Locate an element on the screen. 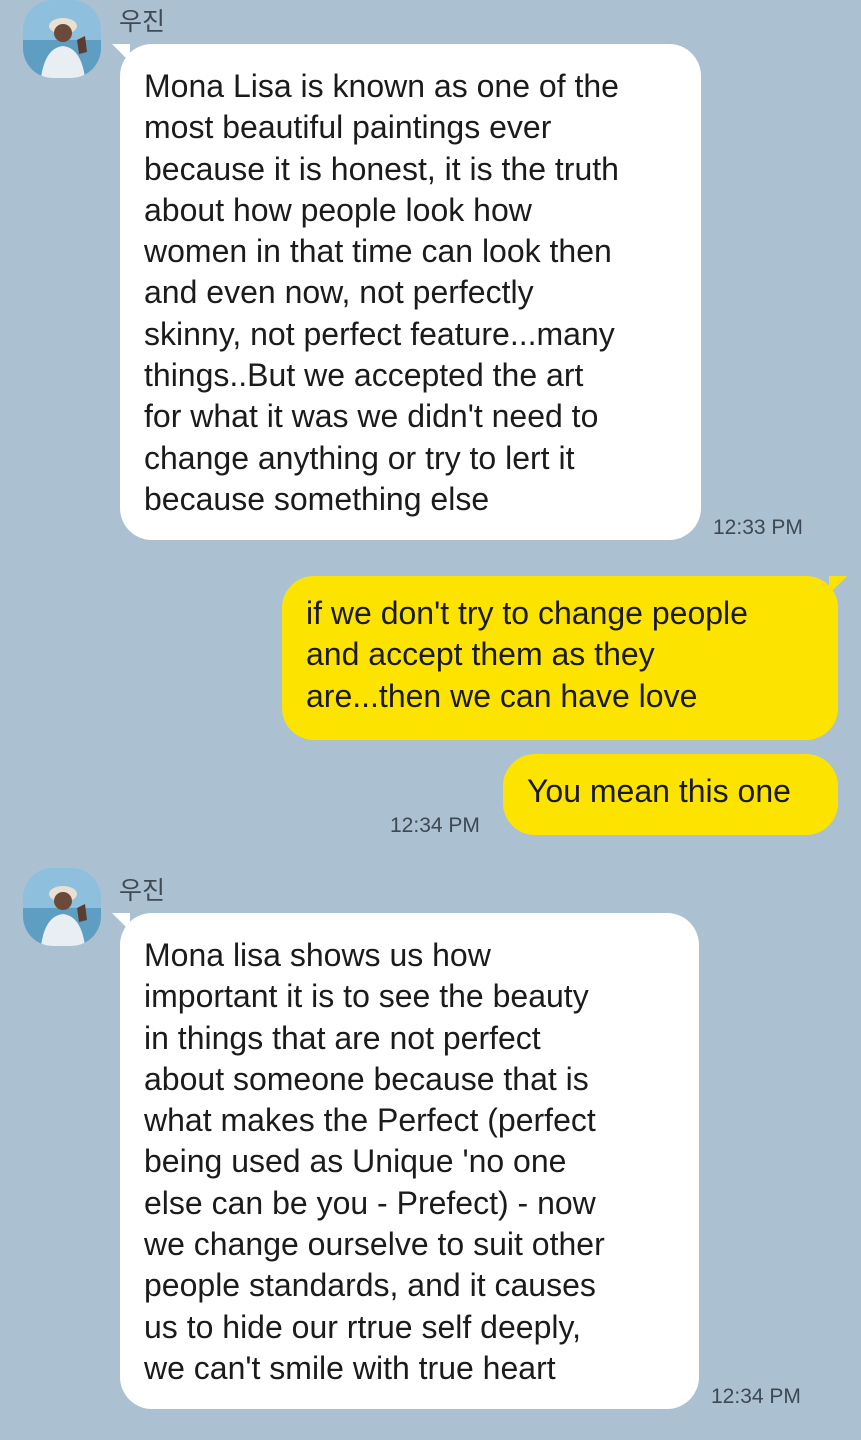  message-timestamp: 12:33 PM is located at coordinates (758, 527).